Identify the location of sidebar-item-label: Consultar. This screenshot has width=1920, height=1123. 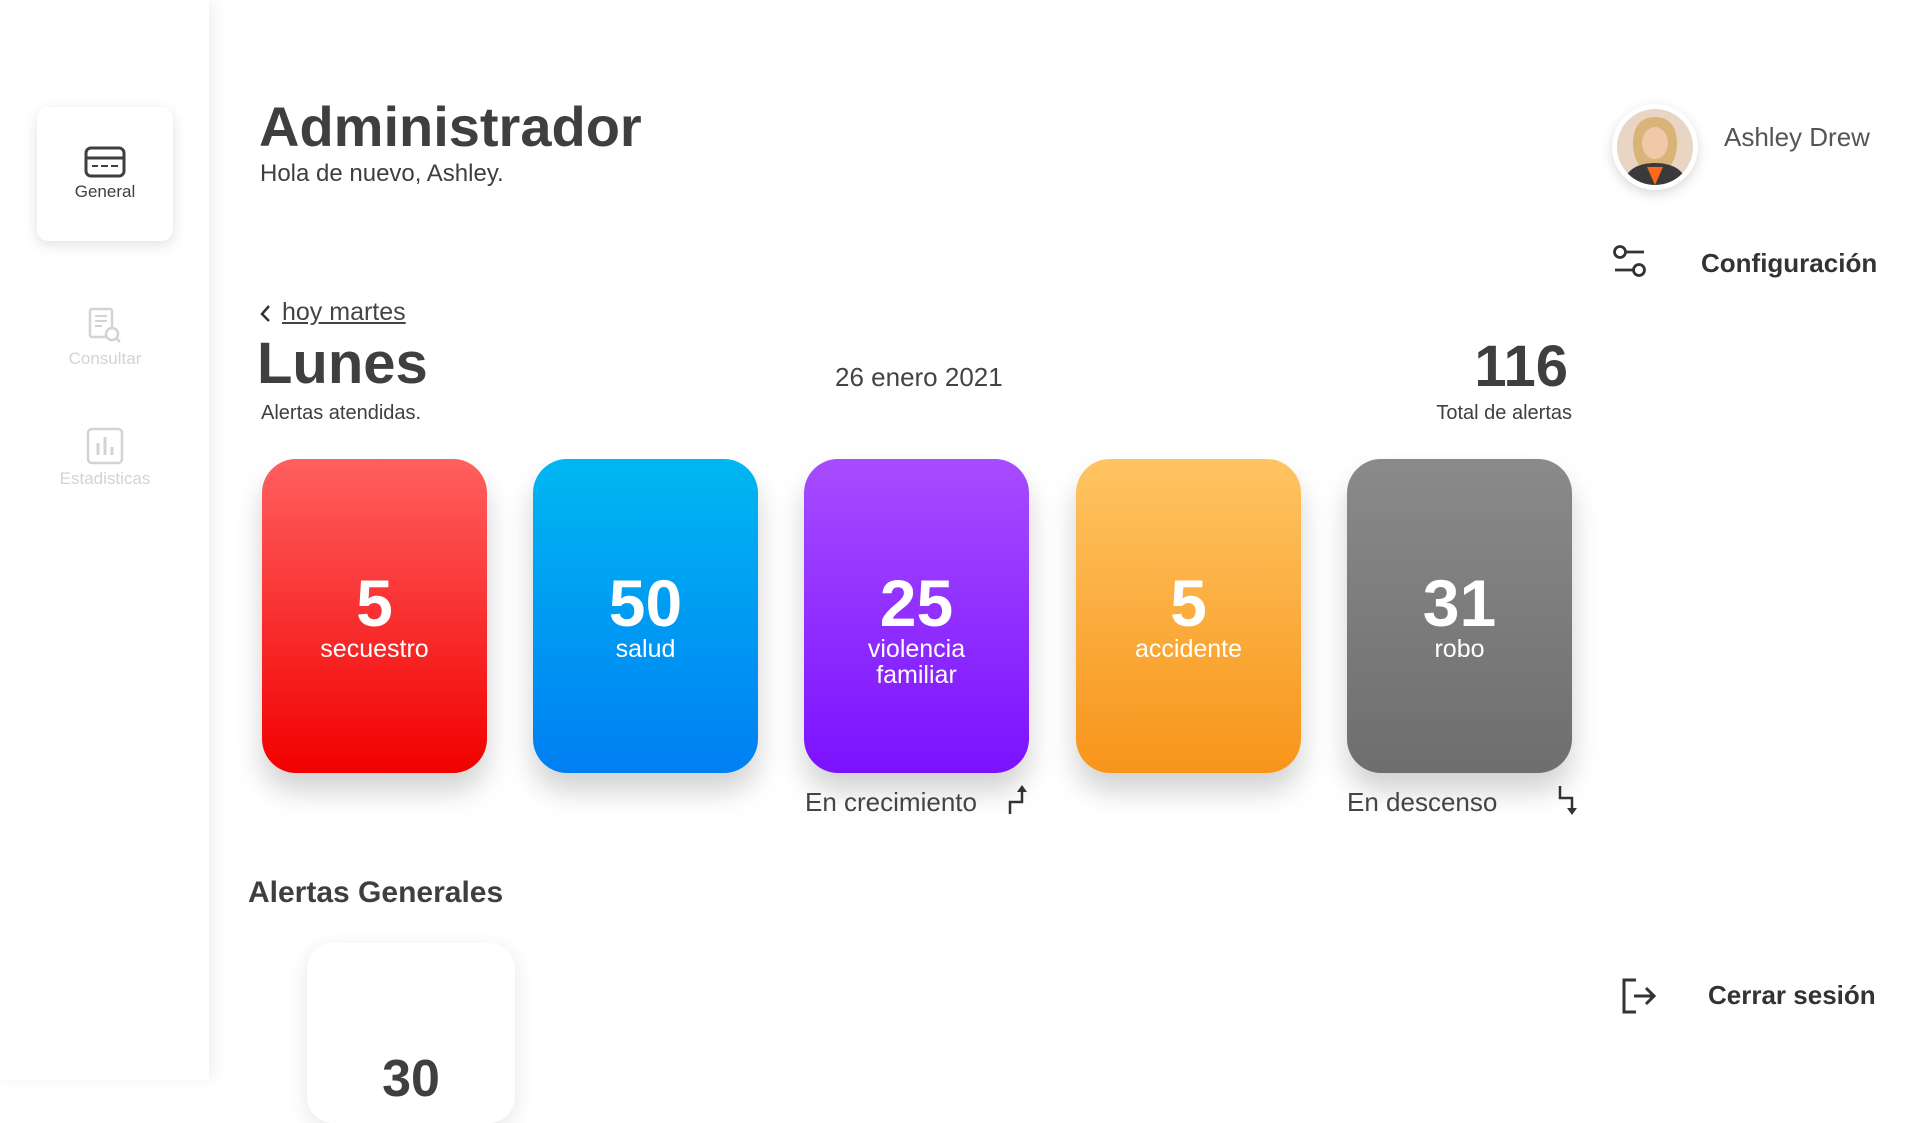
(105, 358).